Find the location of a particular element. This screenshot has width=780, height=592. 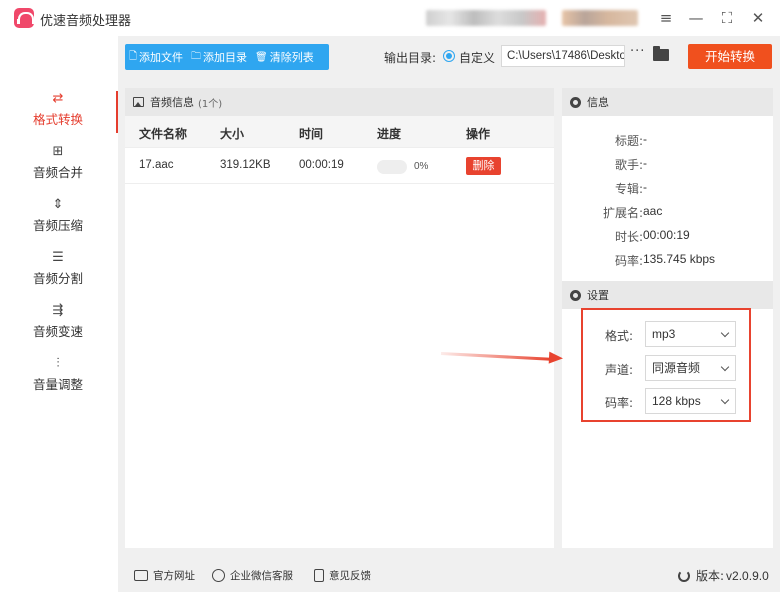

wechat-support-link: 企业微信客服 is located at coordinates (252, 575).